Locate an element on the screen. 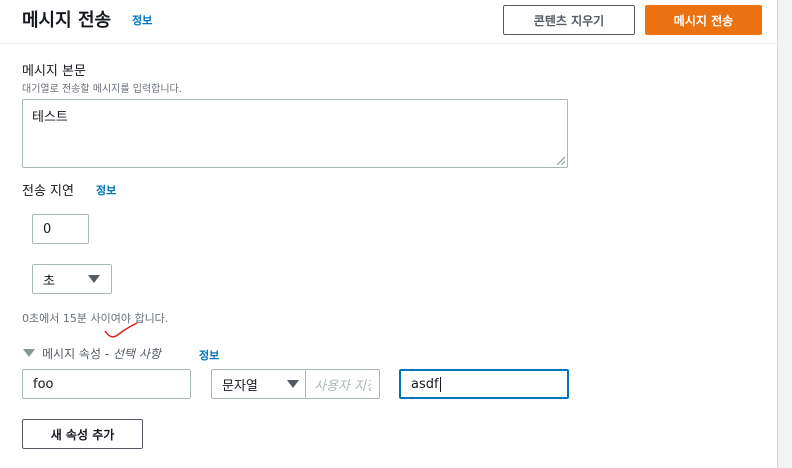 This screenshot has height=468, width=792. message-body-label: 메시지 본문 is located at coordinates (54, 71).